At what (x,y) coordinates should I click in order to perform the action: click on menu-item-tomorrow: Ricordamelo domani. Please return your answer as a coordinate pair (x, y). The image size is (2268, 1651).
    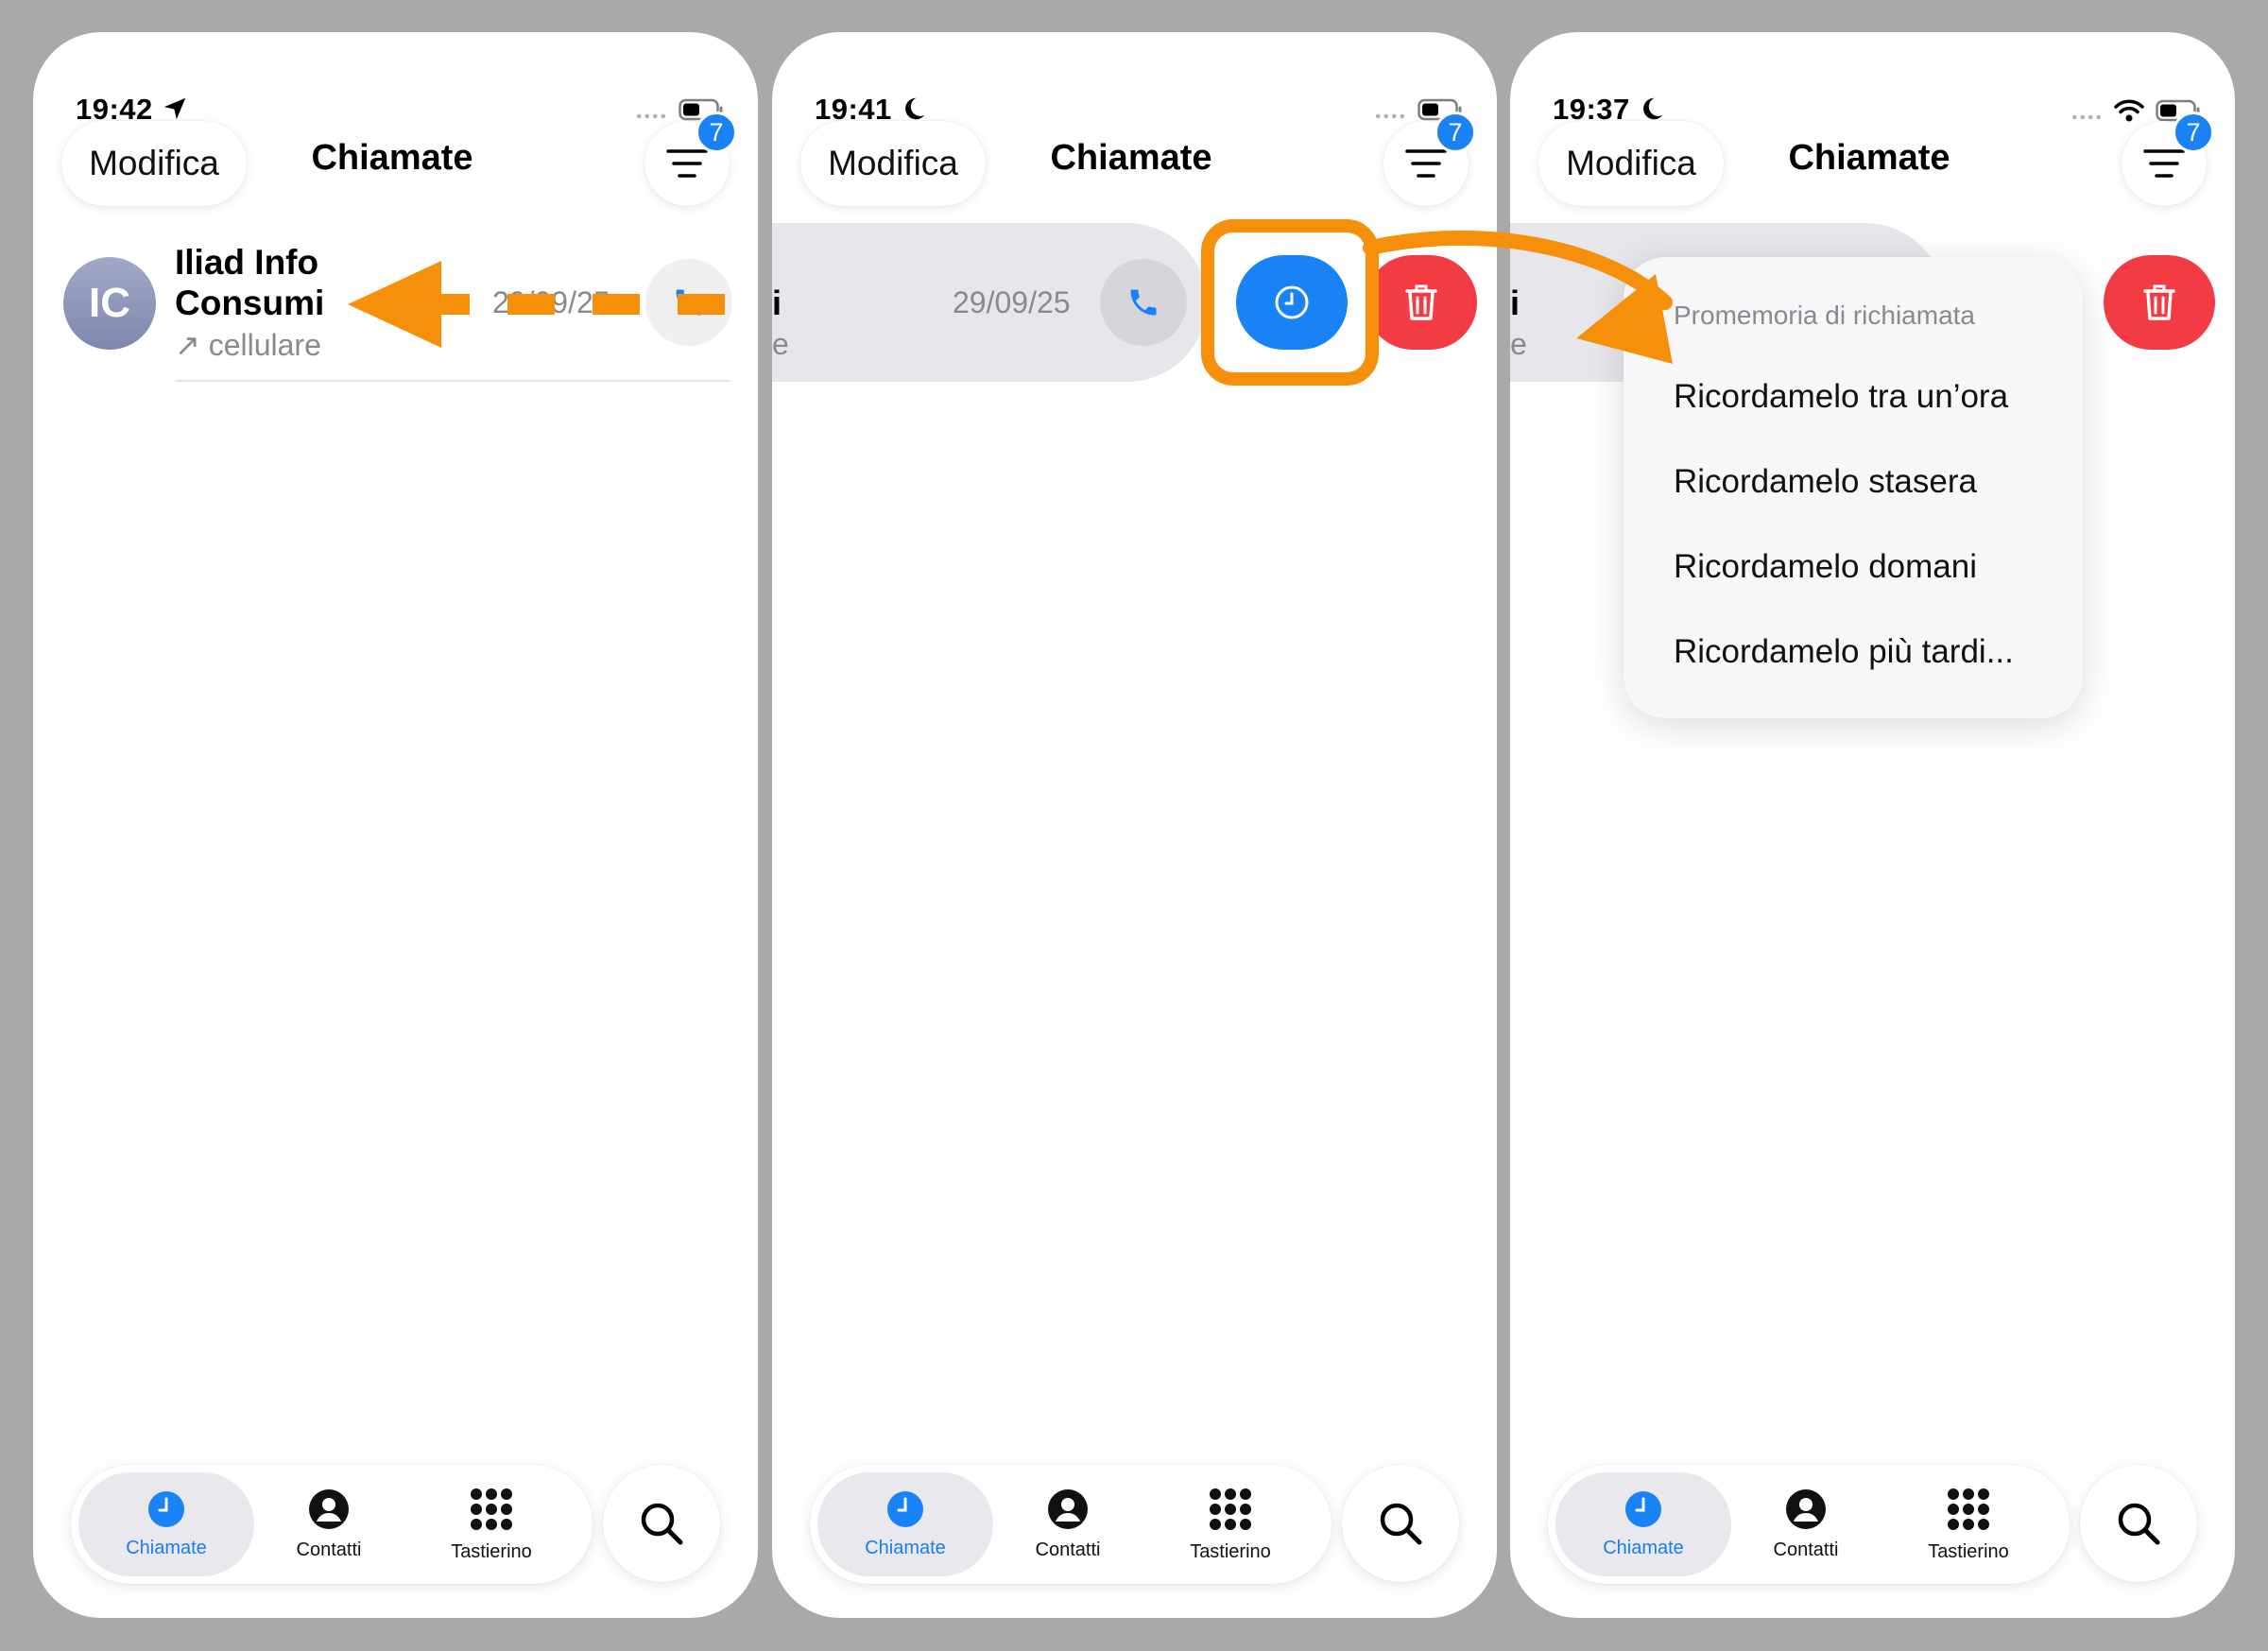
    Looking at the image, I should click on (1825, 567).